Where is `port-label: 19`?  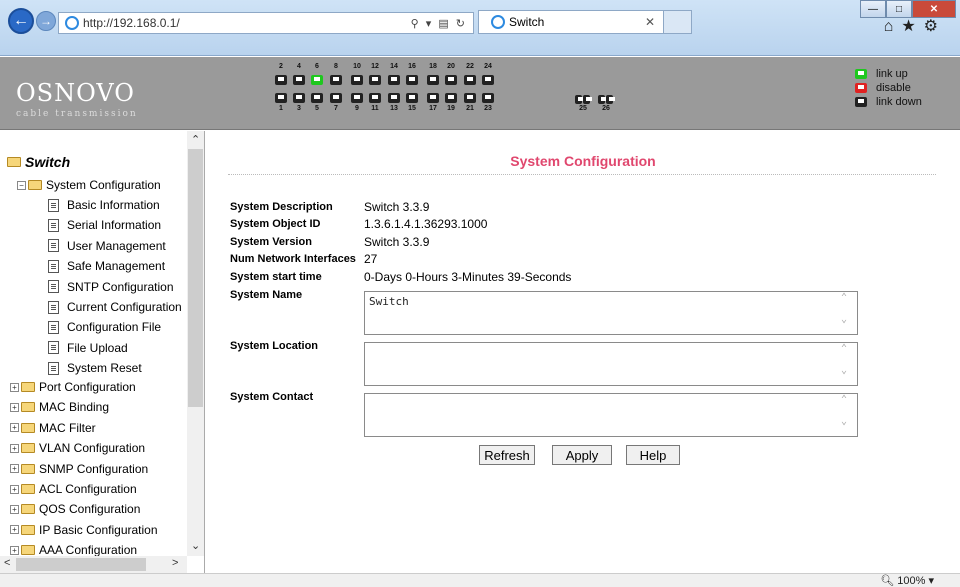 port-label: 19 is located at coordinates (451, 108).